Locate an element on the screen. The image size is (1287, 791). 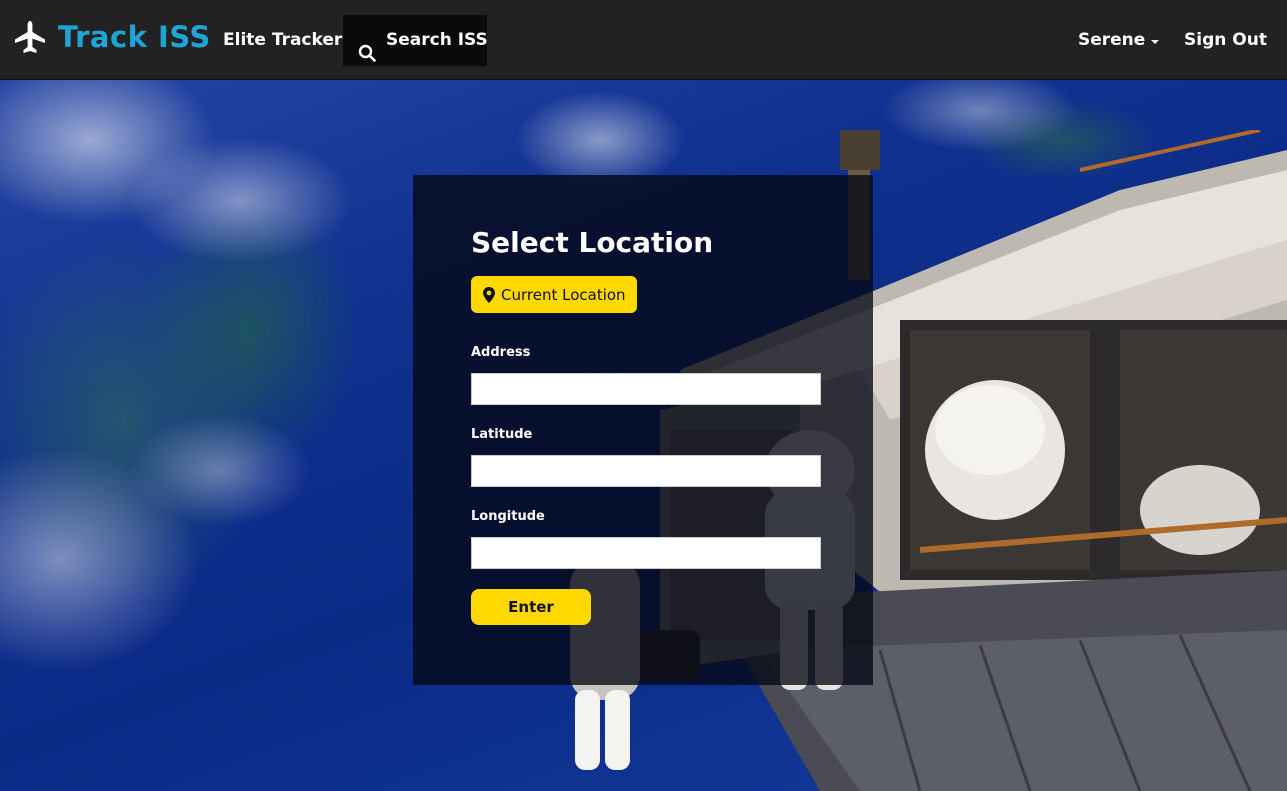
nav-search-iss: Search ISS is located at coordinates (415, 40).